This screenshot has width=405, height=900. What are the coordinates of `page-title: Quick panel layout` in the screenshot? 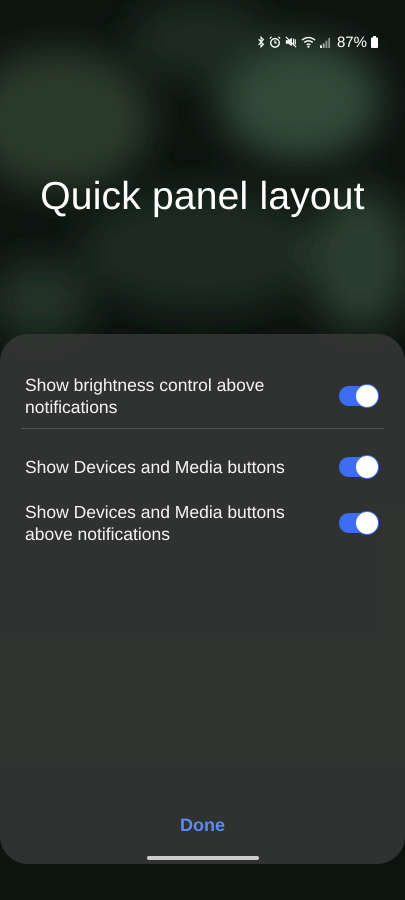 It's located at (202, 197).